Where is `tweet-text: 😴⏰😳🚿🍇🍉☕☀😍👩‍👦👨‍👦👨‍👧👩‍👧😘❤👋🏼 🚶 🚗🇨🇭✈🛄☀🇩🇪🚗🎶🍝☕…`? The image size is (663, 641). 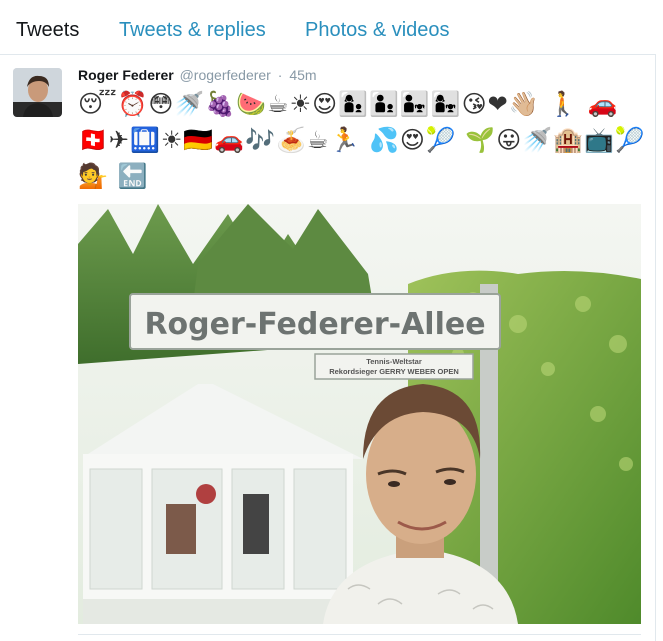
tweet-text: 😴⏰😳🚿🍇🍉☕☀😍👩‍👦👨‍👦👨‍👧👩‍👧😘❤👋🏼 🚶 🚗🇨🇭✈🛄☀🇩🇪🚗🎶🍝☕… is located at coordinates (362, 140).